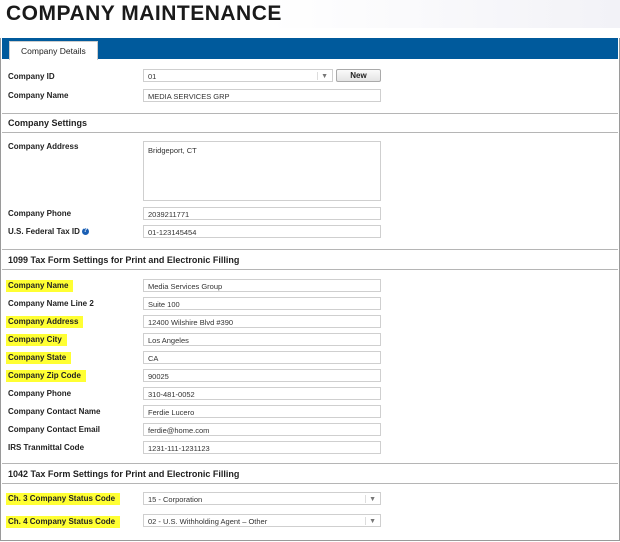 Image resolution: width=620 pixels, height=542 pixels. I want to click on form-1099-contact-field: Ferdie Lucero, so click(262, 411).